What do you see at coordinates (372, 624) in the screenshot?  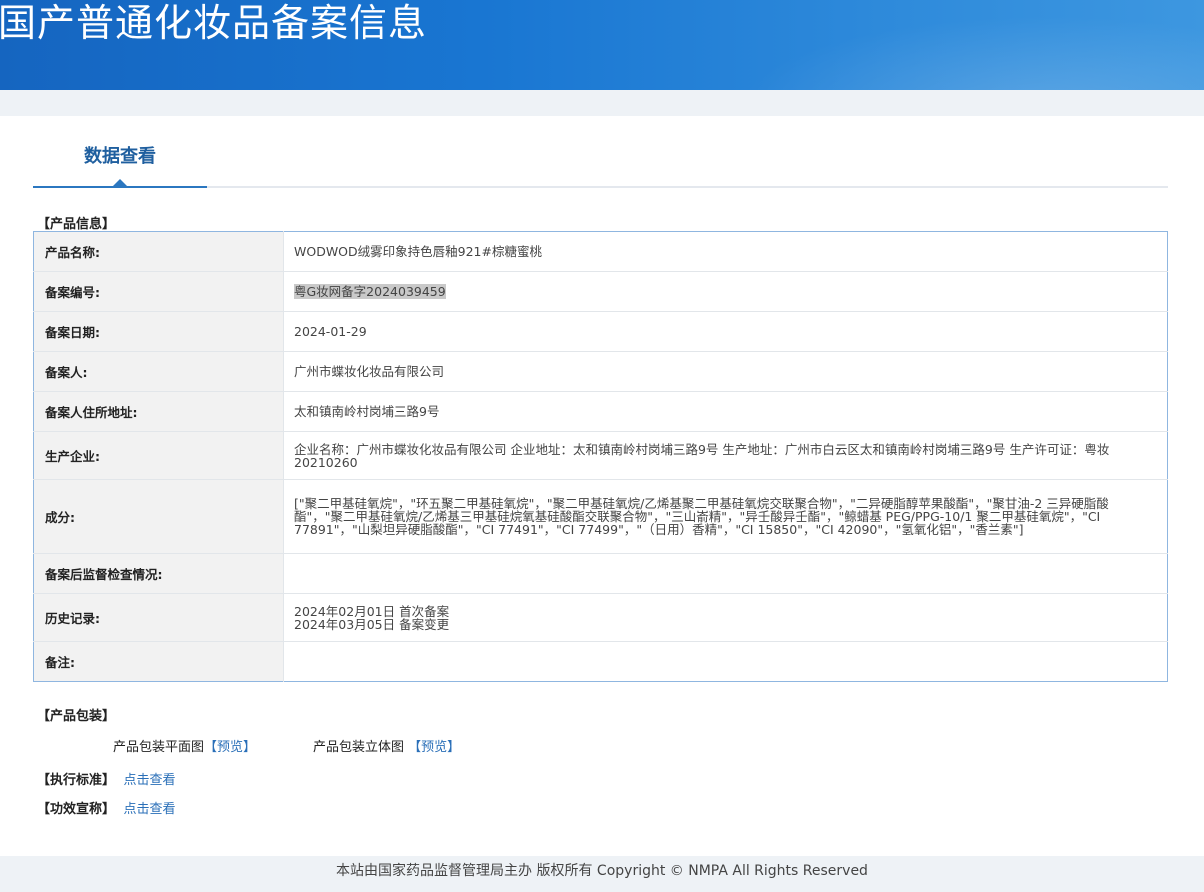 I see `history-entry: 2024年03月05日 备案变更` at bounding box center [372, 624].